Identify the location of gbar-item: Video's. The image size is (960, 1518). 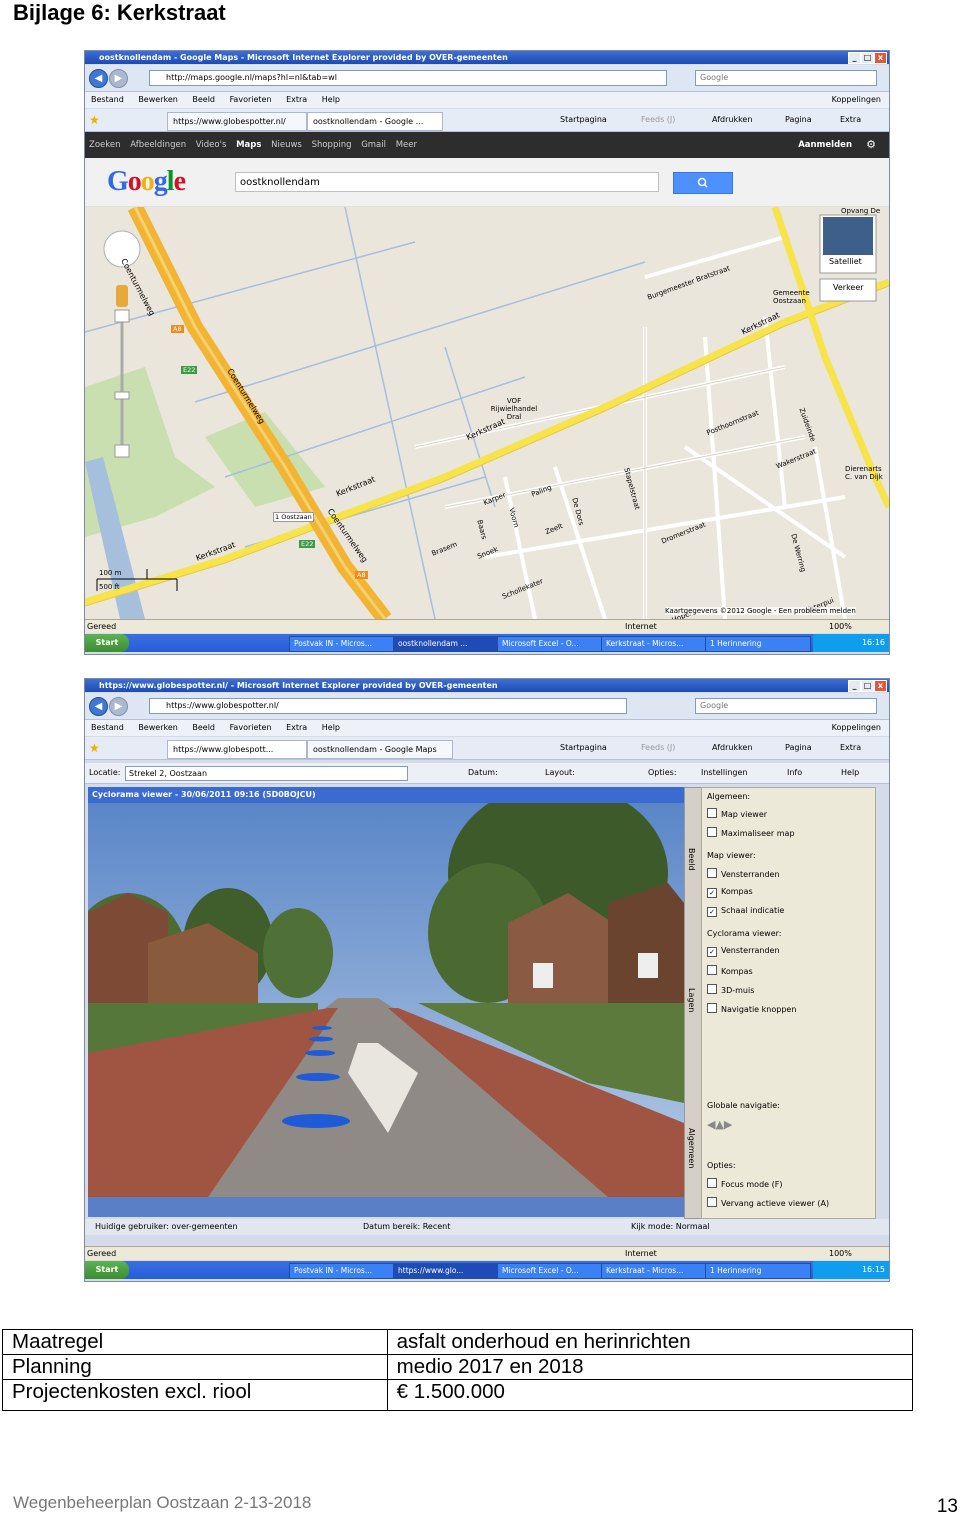
(211, 145).